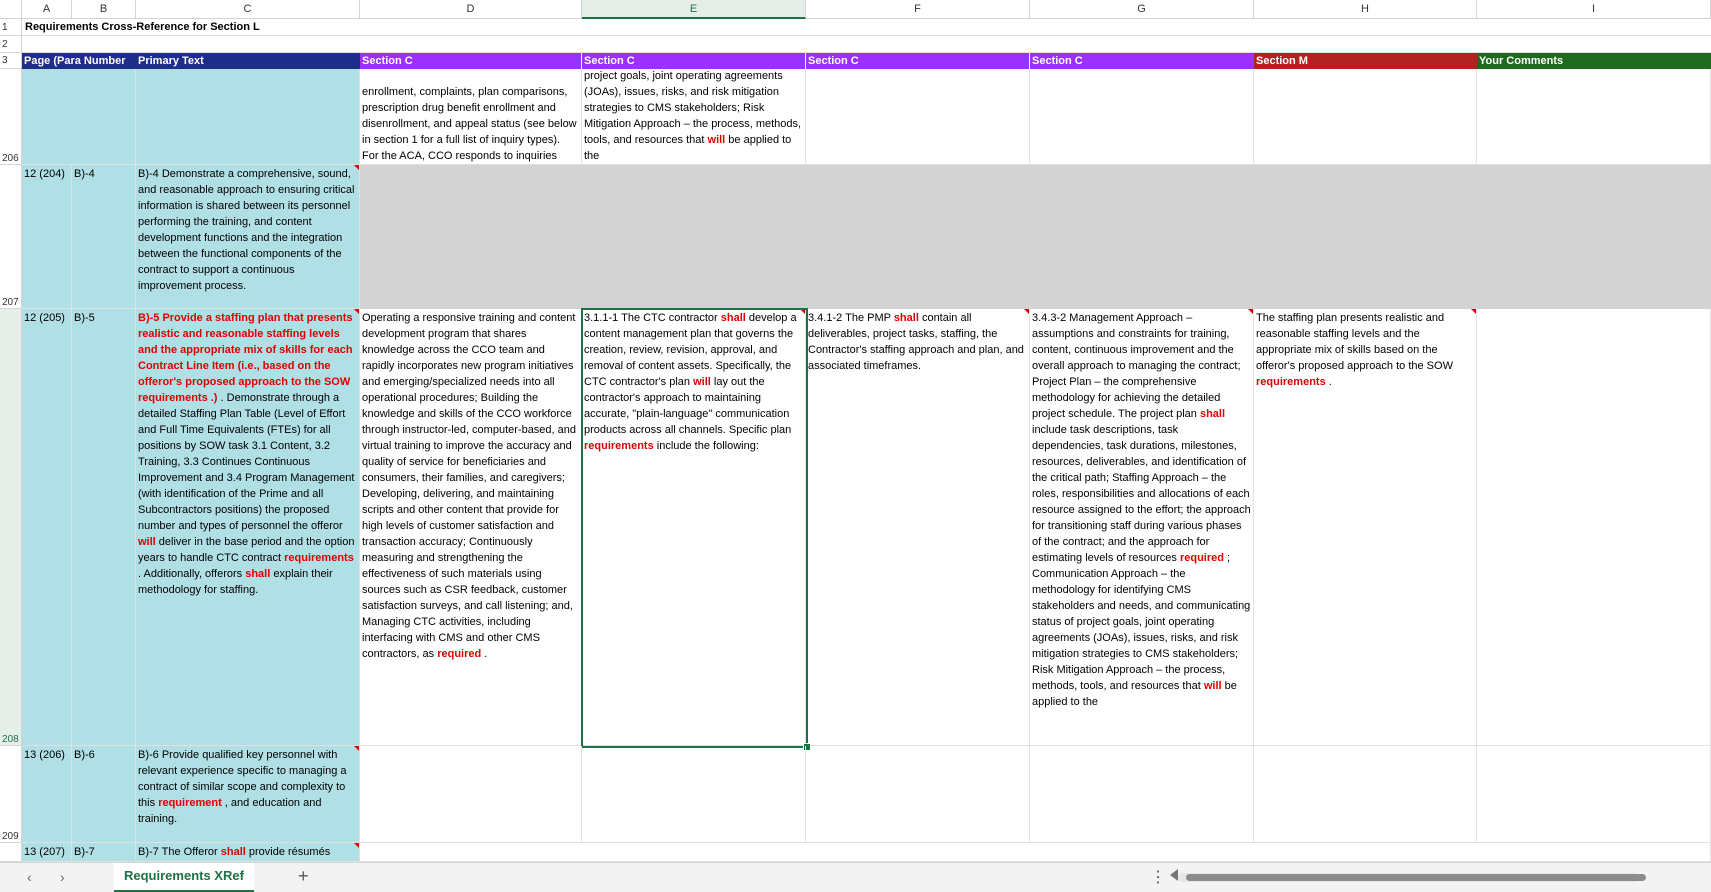 The width and height of the screenshot is (1711, 892). What do you see at coordinates (1174, 875) in the screenshot?
I see `scroll-left-arrow-icon` at bounding box center [1174, 875].